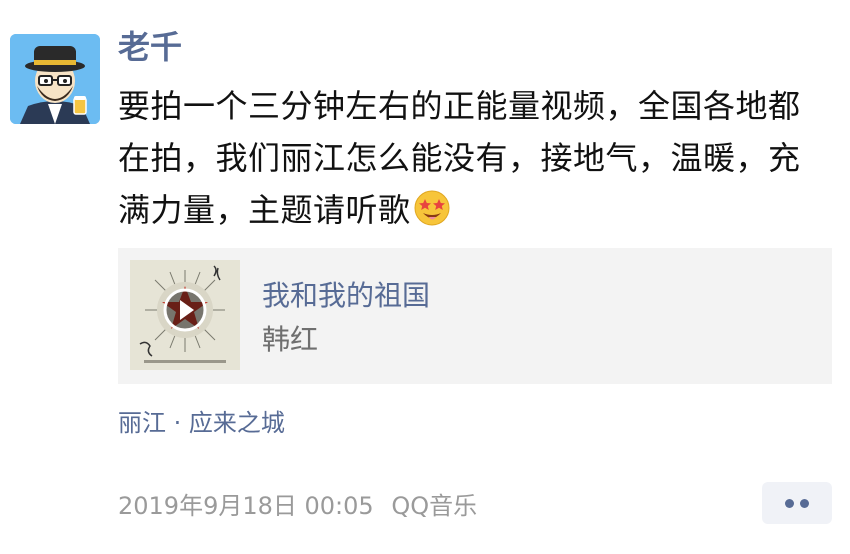 The height and width of the screenshot is (554, 850). I want to click on avatar, so click(55, 79).